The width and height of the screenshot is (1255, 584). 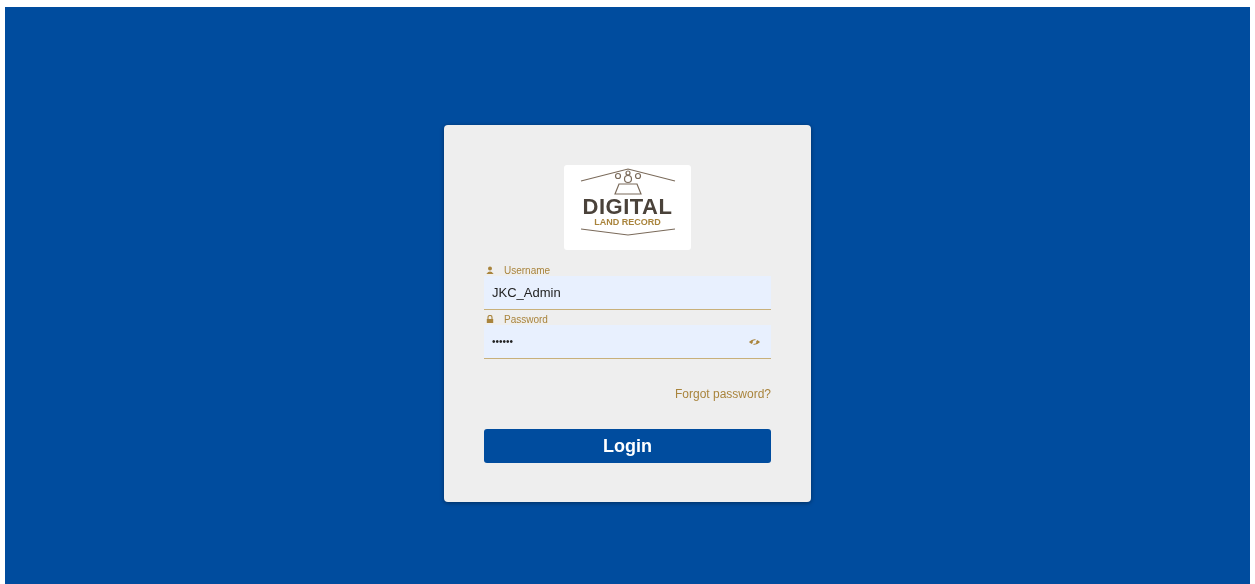 What do you see at coordinates (627, 293) in the screenshot?
I see `username-field: JKC_Admin` at bounding box center [627, 293].